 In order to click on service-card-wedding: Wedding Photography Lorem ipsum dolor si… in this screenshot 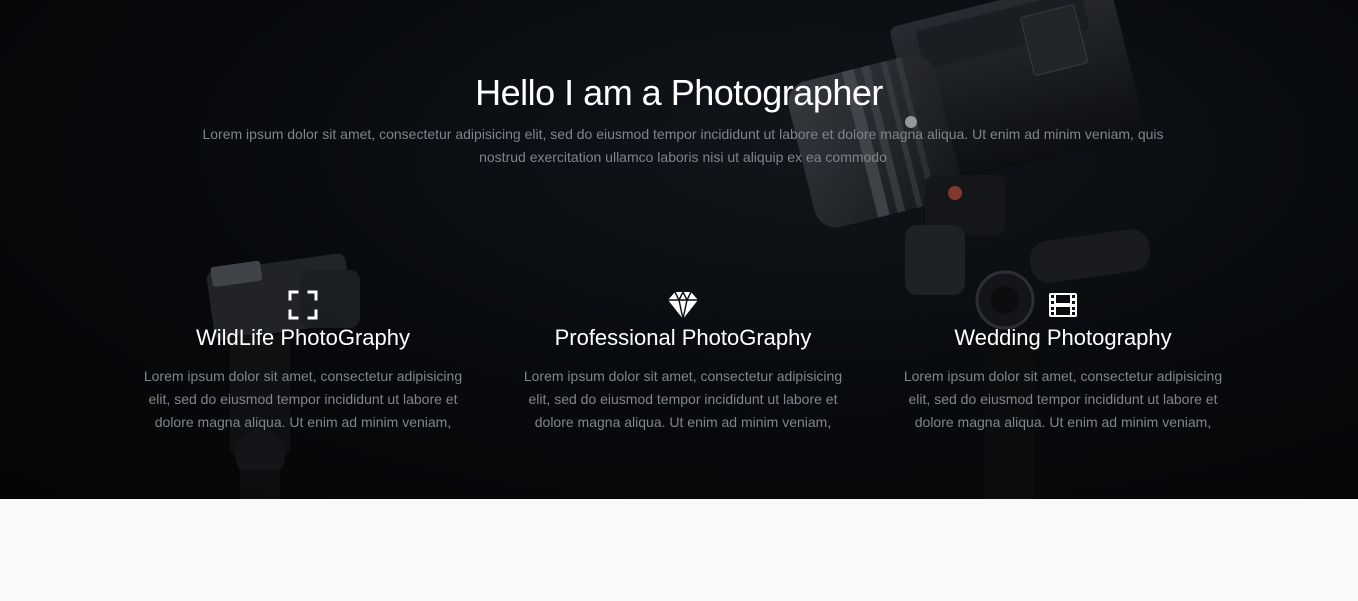, I will do `click(1063, 361)`.